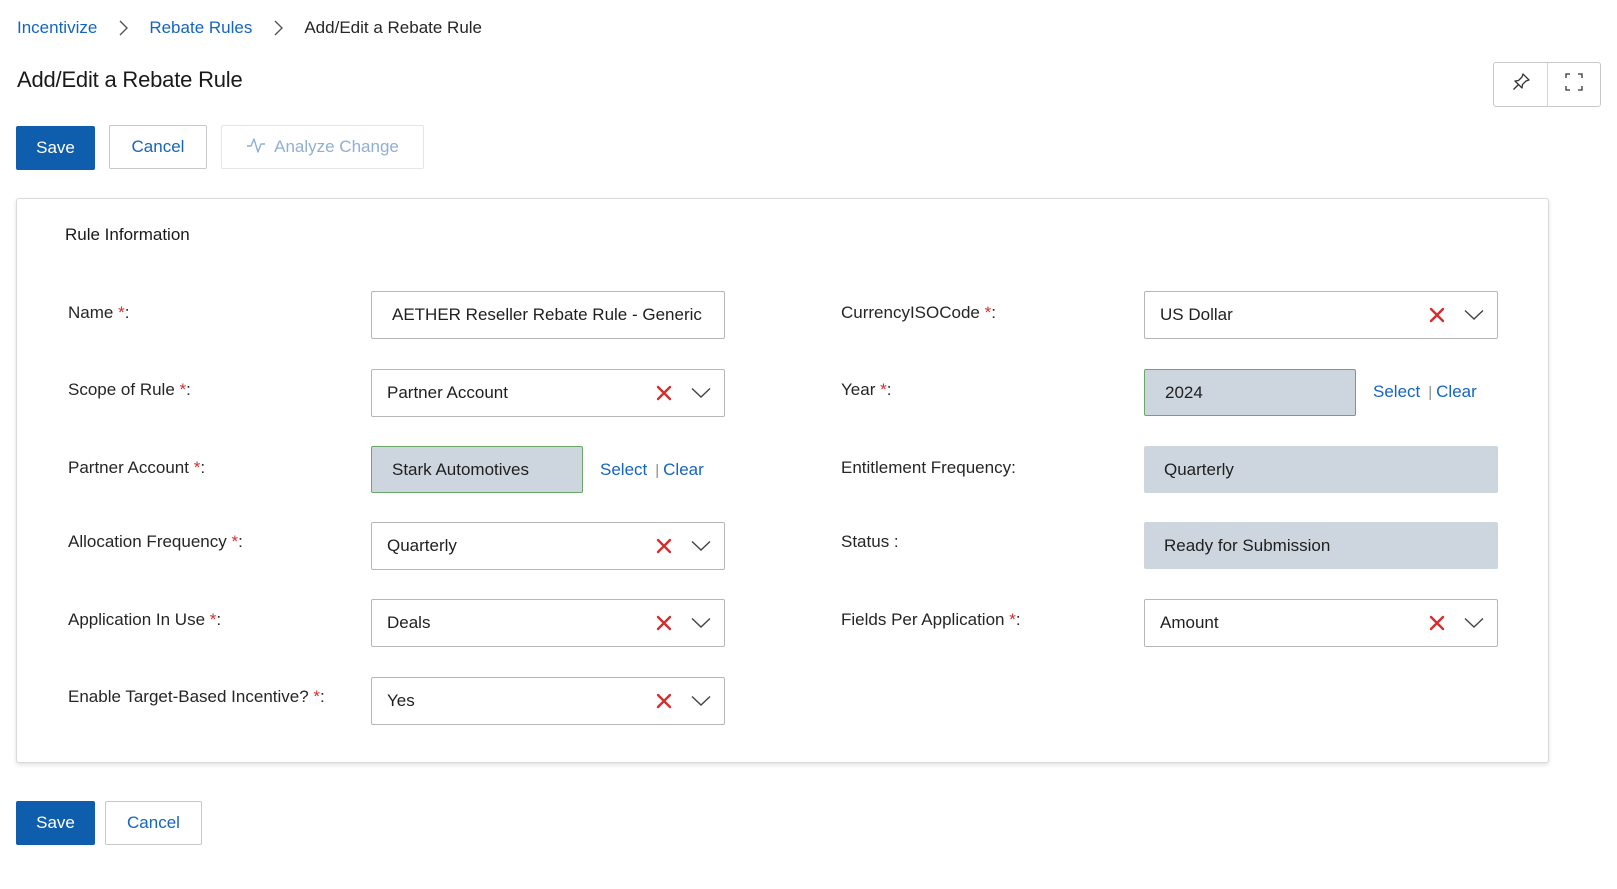  I want to click on status-label: Status :, so click(870, 541).